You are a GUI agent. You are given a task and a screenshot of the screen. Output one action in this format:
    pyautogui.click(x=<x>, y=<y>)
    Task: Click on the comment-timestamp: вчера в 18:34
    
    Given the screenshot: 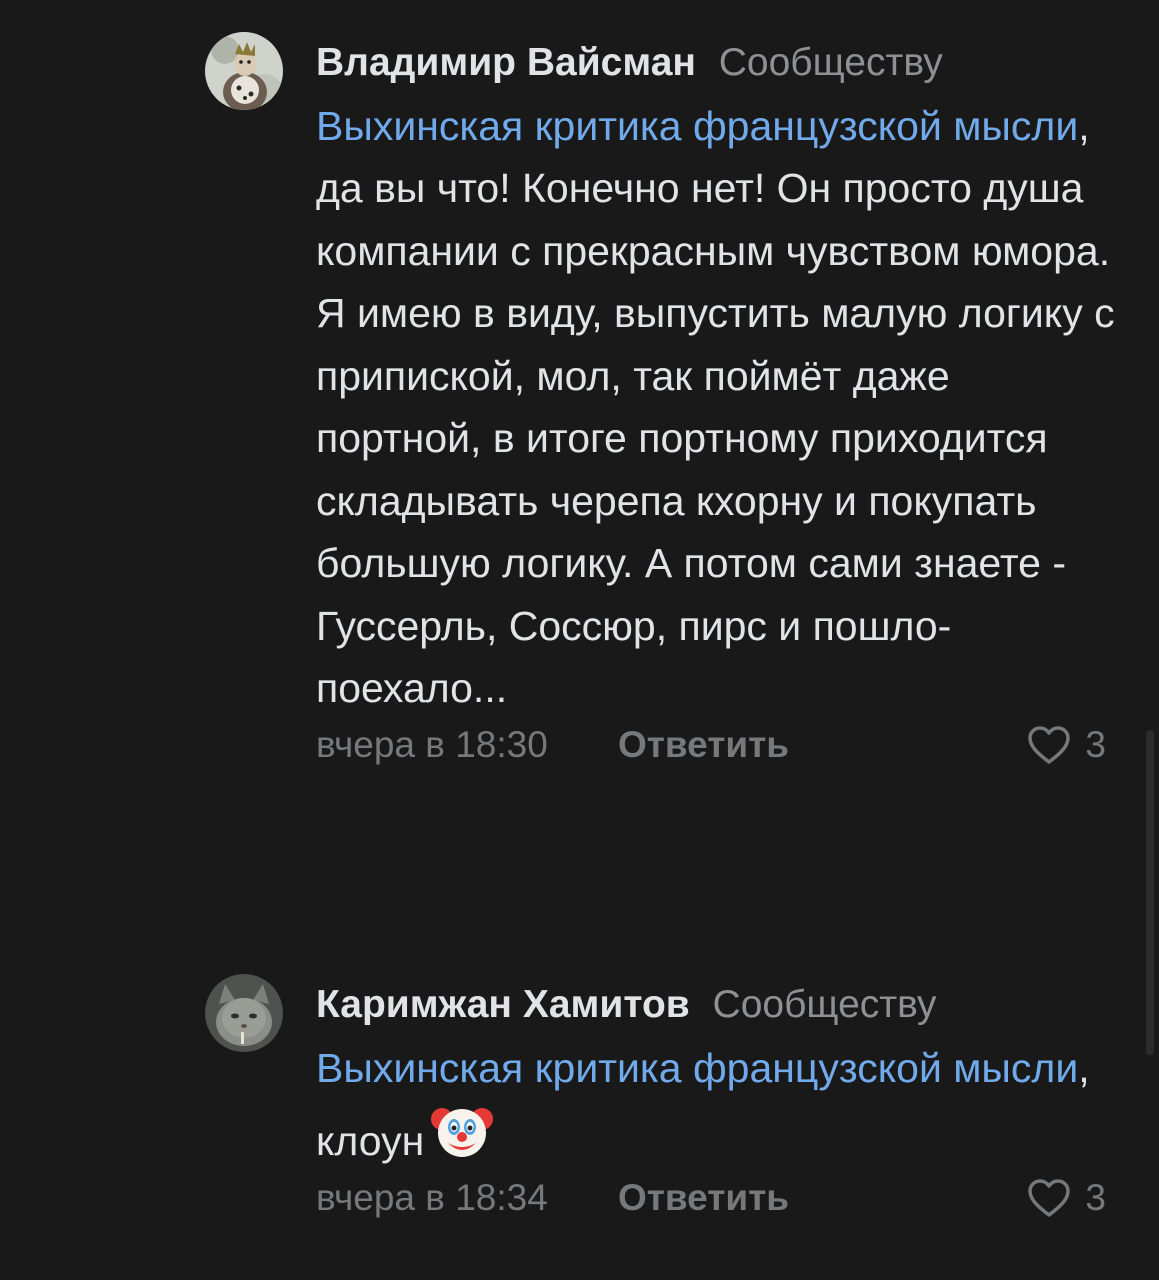 What is the action you would take?
    pyautogui.click(x=432, y=1198)
    